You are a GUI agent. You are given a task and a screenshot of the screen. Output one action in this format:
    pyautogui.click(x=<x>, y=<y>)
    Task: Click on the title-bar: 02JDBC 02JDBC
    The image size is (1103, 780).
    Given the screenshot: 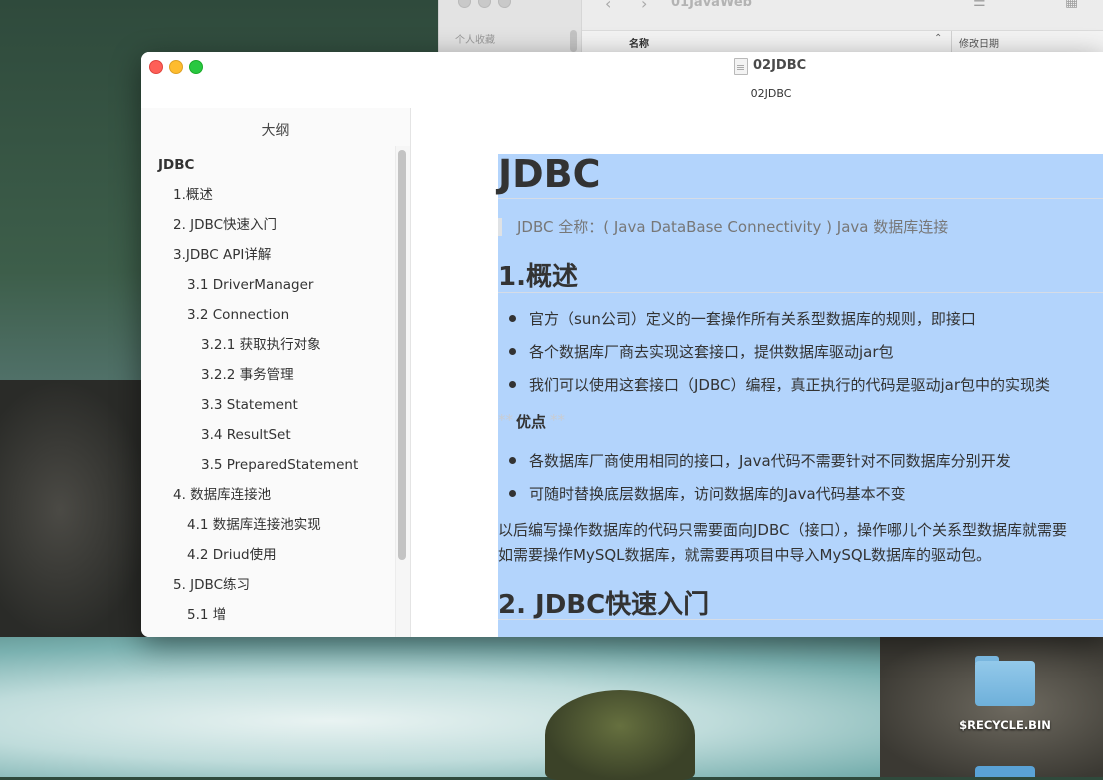 What is the action you would take?
    pyautogui.click(x=622, y=80)
    